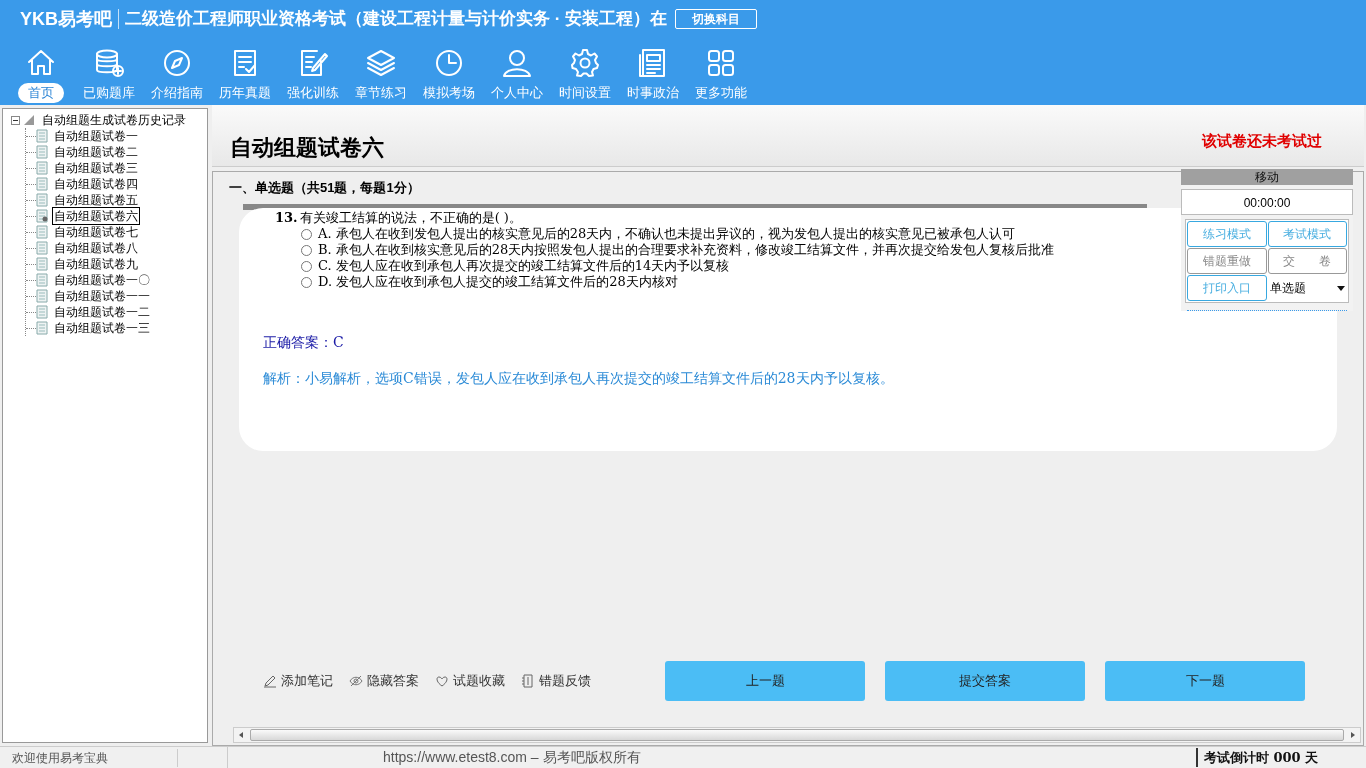 The image size is (1366, 768). I want to click on answer-analysis: 解析：小易解析，选项C错误，发包人应在收到承包人再次提交的竣工结算文件后的28天内予以复核。, so click(579, 378).